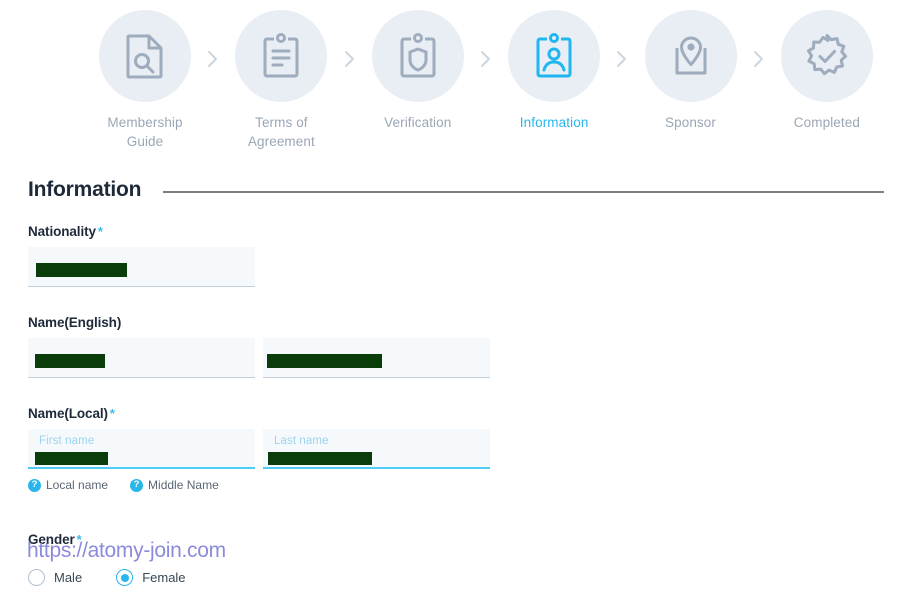 The image size is (900, 589). Describe the element at coordinates (75, 322) in the screenshot. I see `name-english-label-text: Name(English)` at that location.